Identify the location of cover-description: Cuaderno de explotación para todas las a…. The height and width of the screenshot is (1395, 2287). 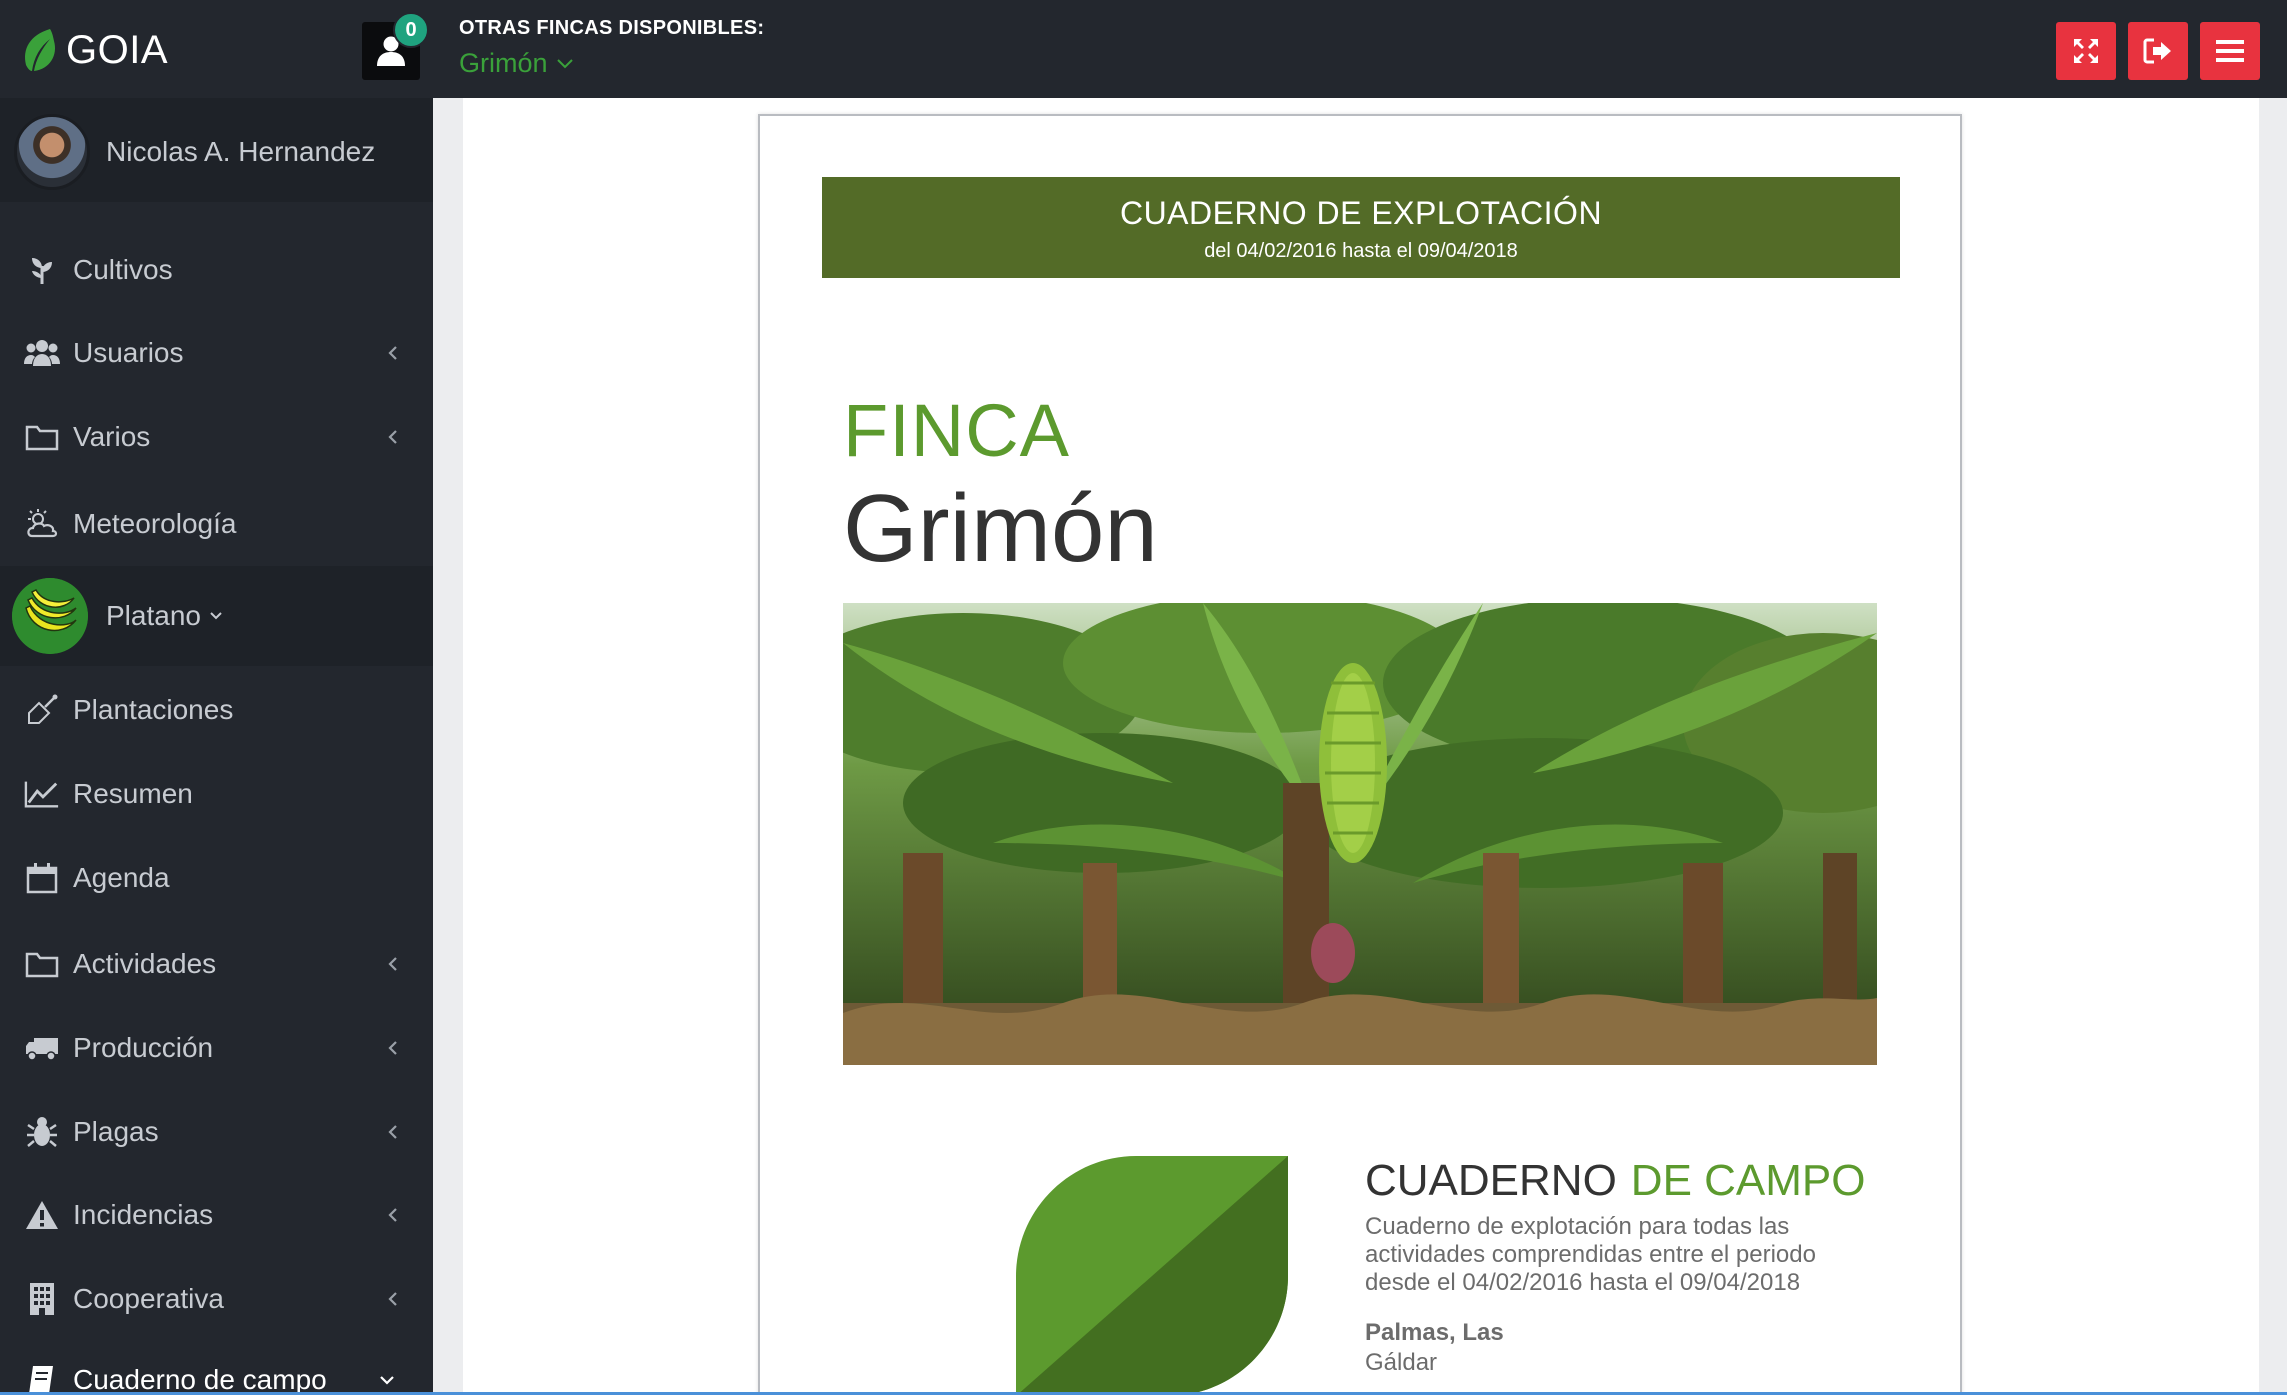
(1590, 1254).